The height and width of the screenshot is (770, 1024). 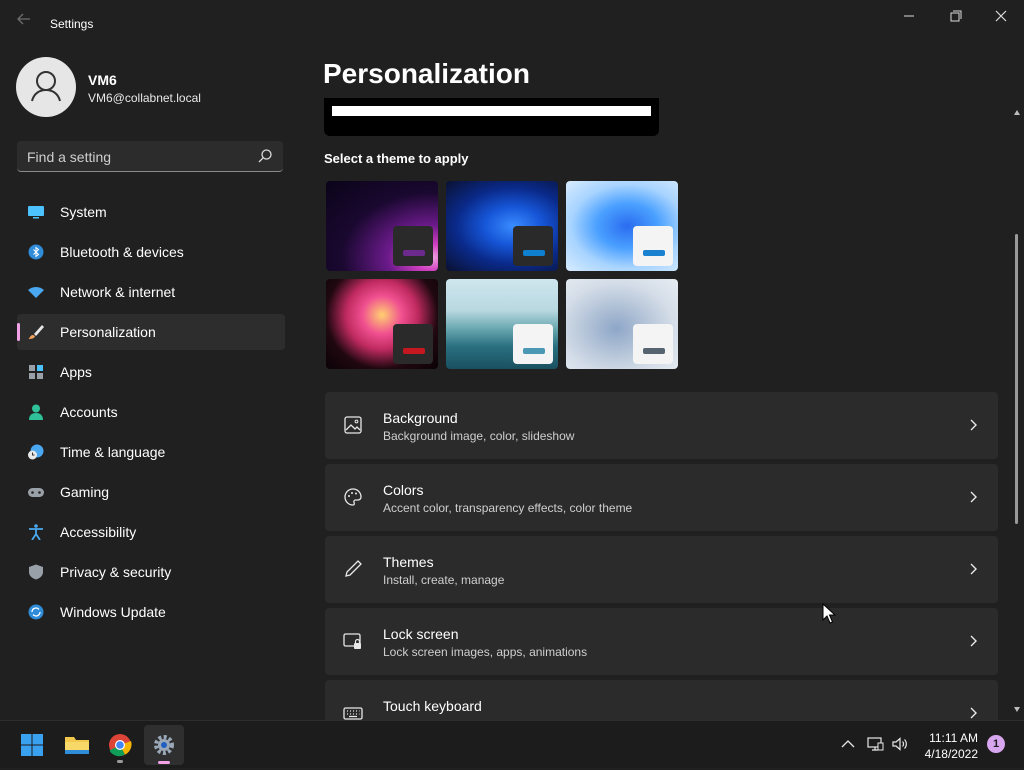 What do you see at coordinates (353, 568) in the screenshot?
I see `pen-icon` at bounding box center [353, 568].